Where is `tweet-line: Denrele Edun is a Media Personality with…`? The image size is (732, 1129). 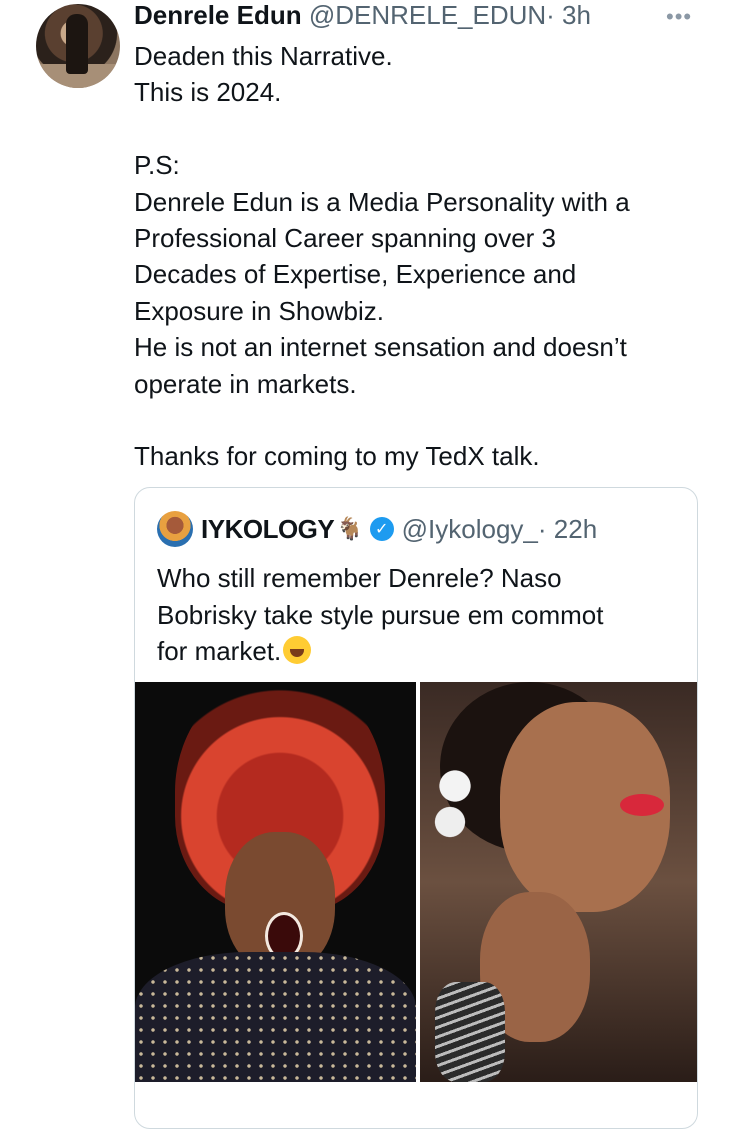 tweet-line: Denrele Edun is a Media Personality with… is located at coordinates (382, 201).